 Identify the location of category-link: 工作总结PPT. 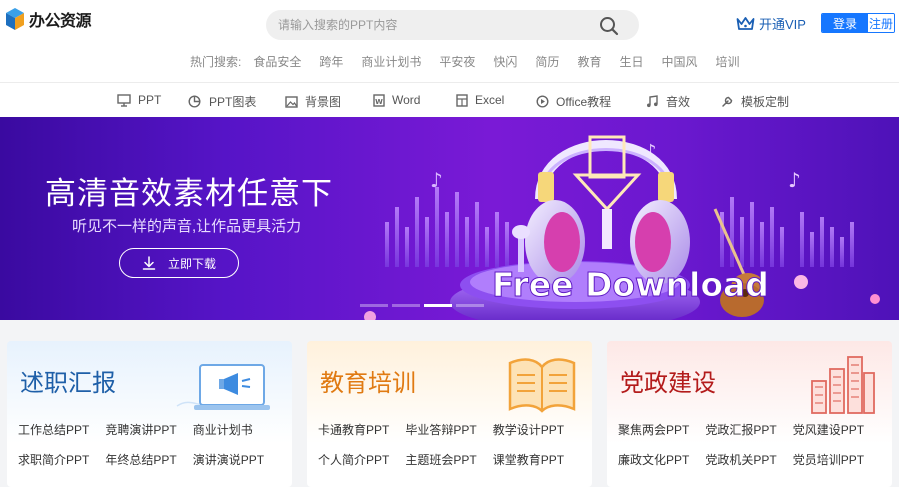
(53, 429).